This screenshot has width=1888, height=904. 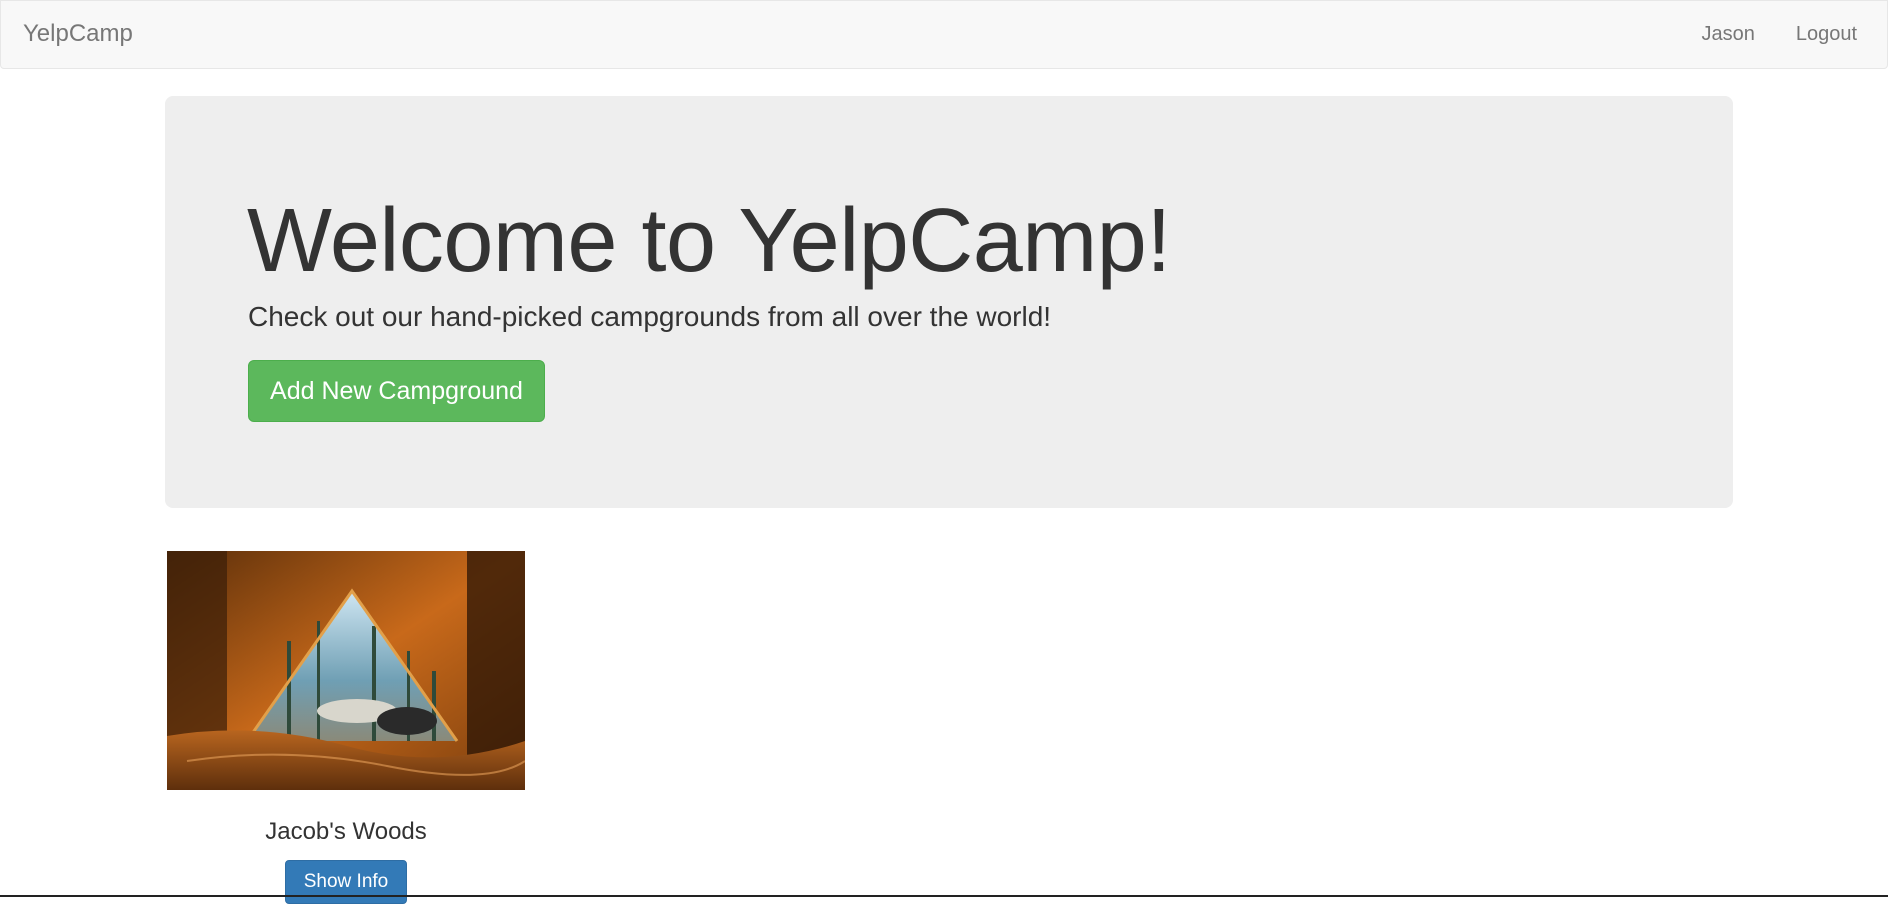 What do you see at coordinates (709, 241) in the screenshot?
I see `page-title: Welcome to YelpCamp!` at bounding box center [709, 241].